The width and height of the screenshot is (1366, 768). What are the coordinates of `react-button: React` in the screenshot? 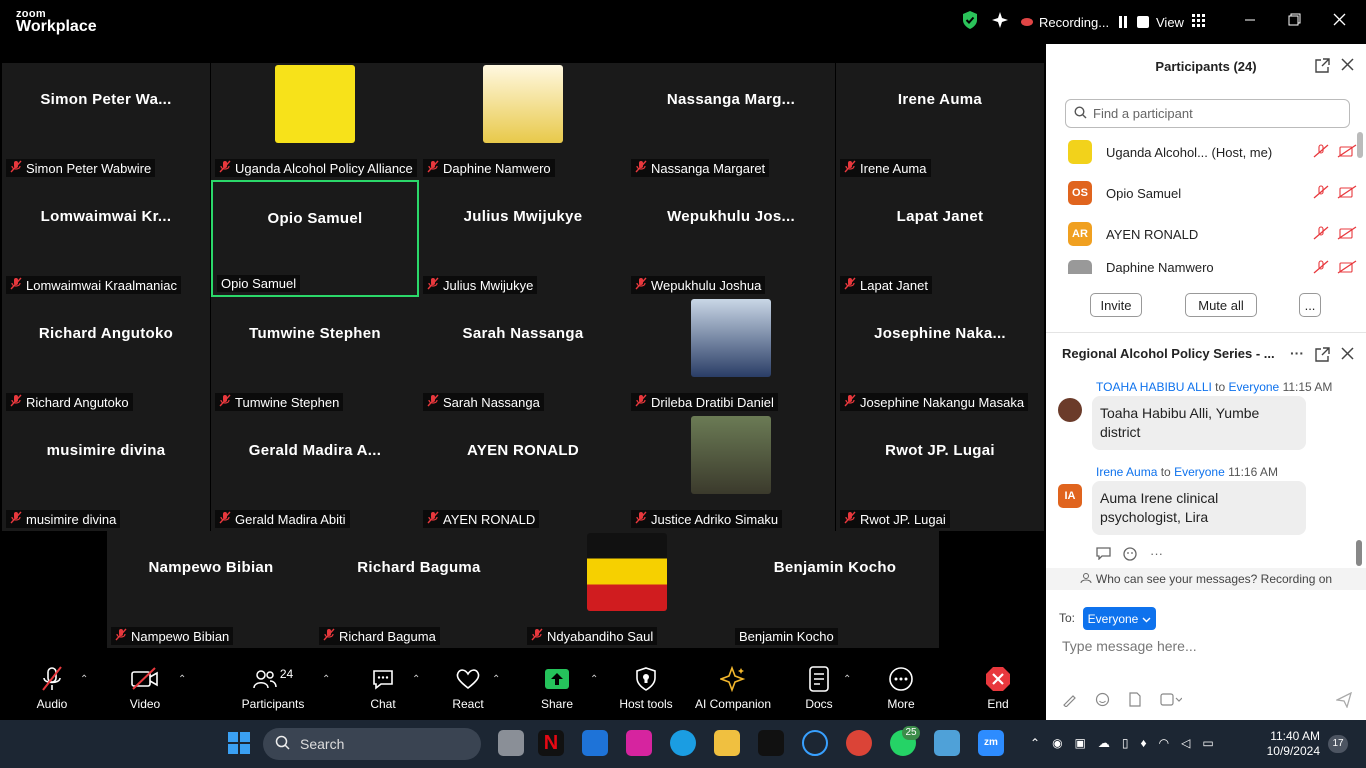 It's located at (468, 691).